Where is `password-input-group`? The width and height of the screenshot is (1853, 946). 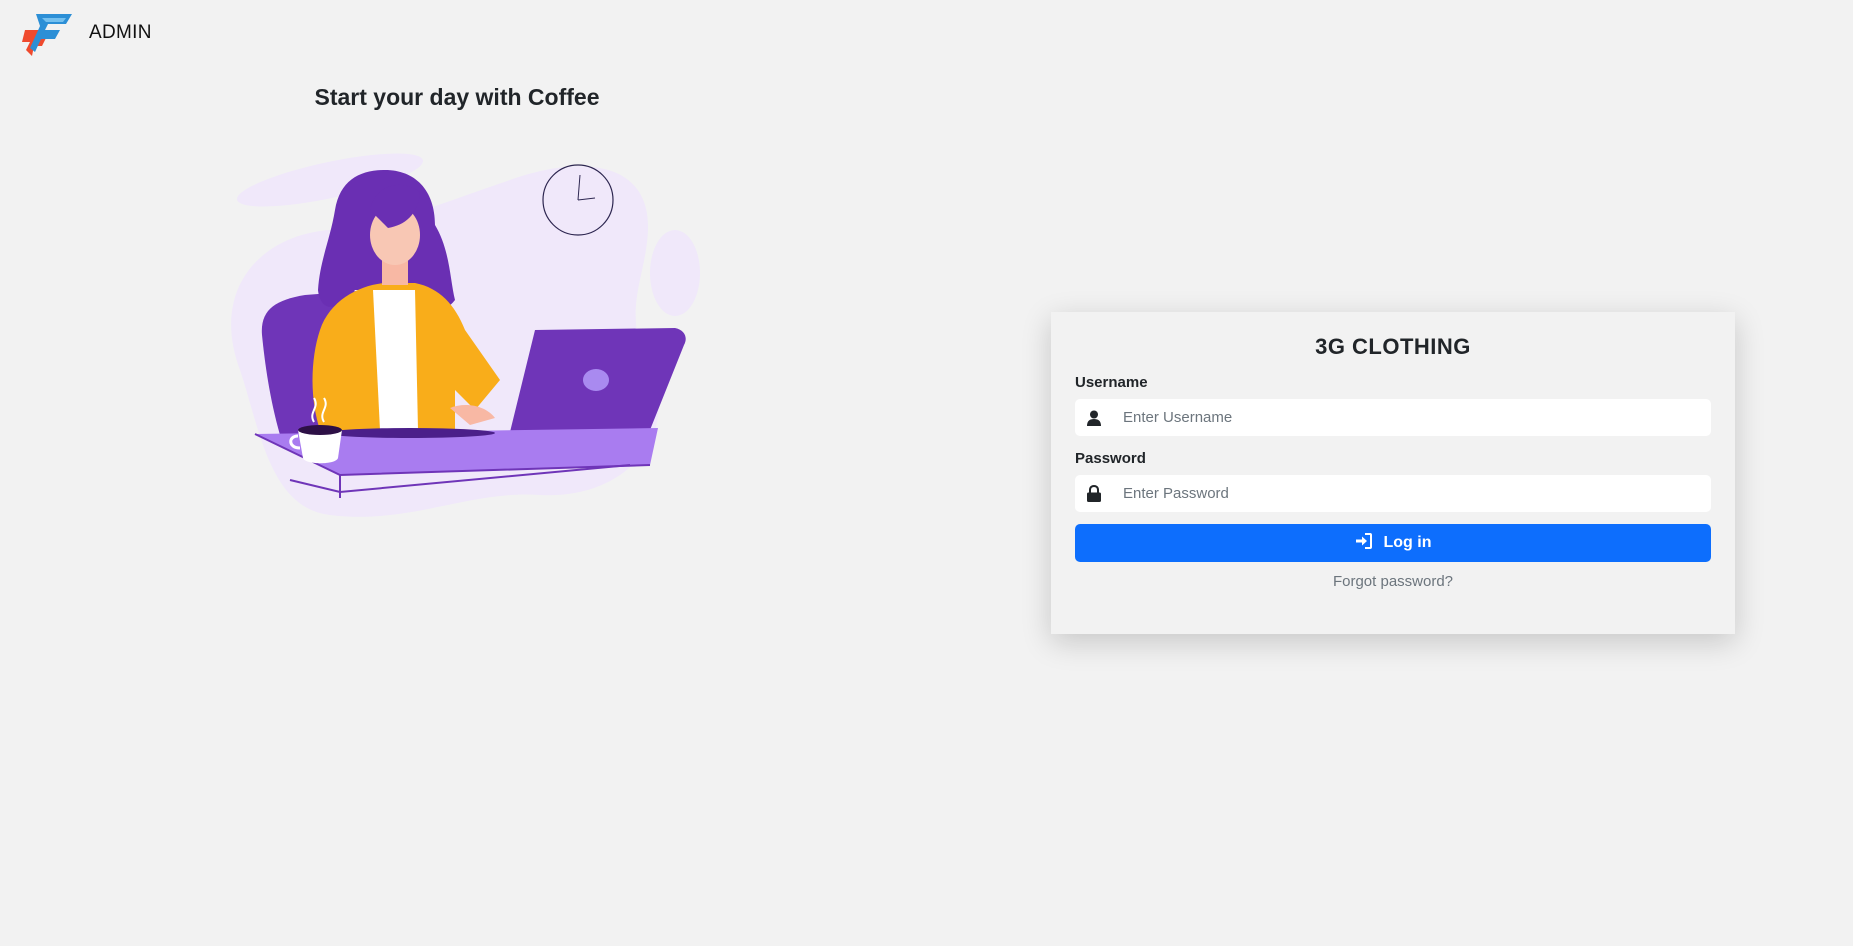
password-input-group is located at coordinates (1393, 493).